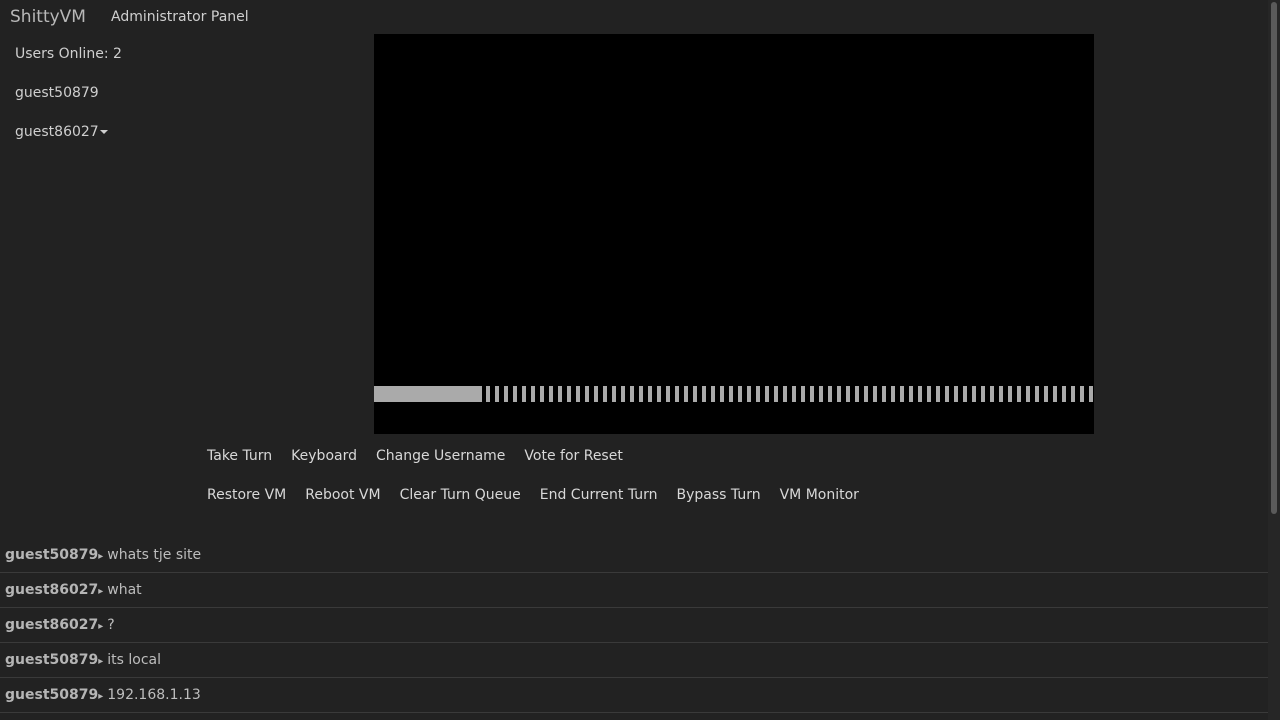 The width and height of the screenshot is (1280, 720). What do you see at coordinates (573, 456) in the screenshot?
I see `vote-reset-button: Vote for Reset` at bounding box center [573, 456].